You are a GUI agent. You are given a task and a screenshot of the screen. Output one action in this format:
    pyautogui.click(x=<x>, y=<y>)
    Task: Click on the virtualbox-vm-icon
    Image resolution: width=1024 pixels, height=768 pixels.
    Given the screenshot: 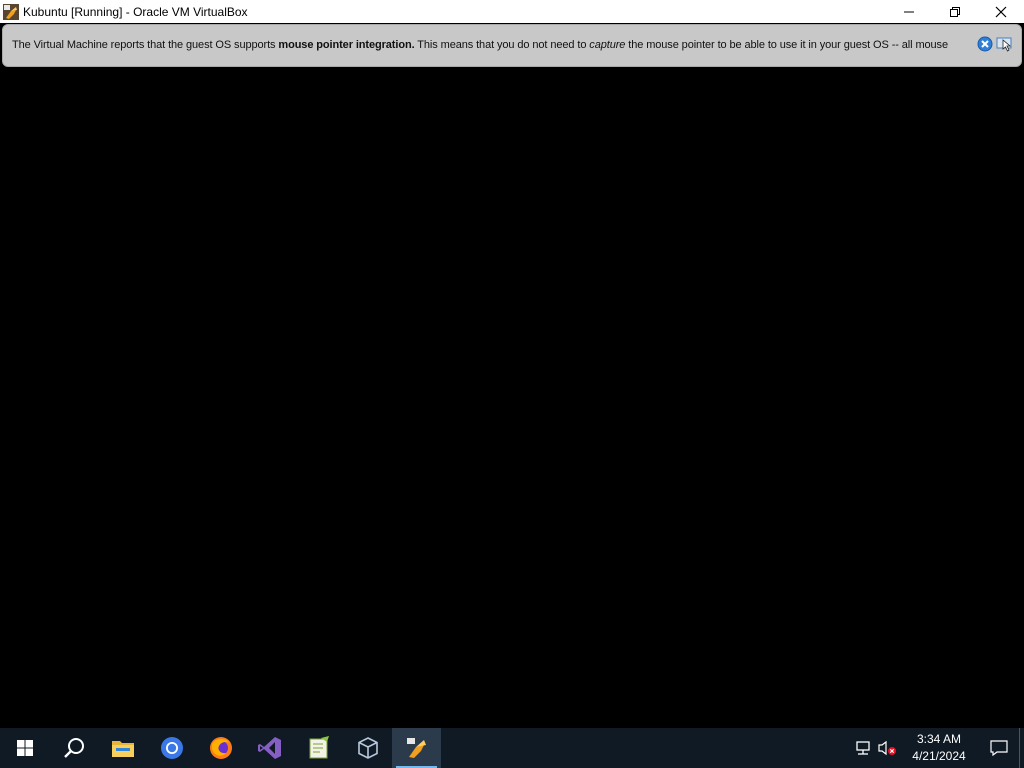 What is the action you would take?
    pyautogui.click(x=416, y=748)
    